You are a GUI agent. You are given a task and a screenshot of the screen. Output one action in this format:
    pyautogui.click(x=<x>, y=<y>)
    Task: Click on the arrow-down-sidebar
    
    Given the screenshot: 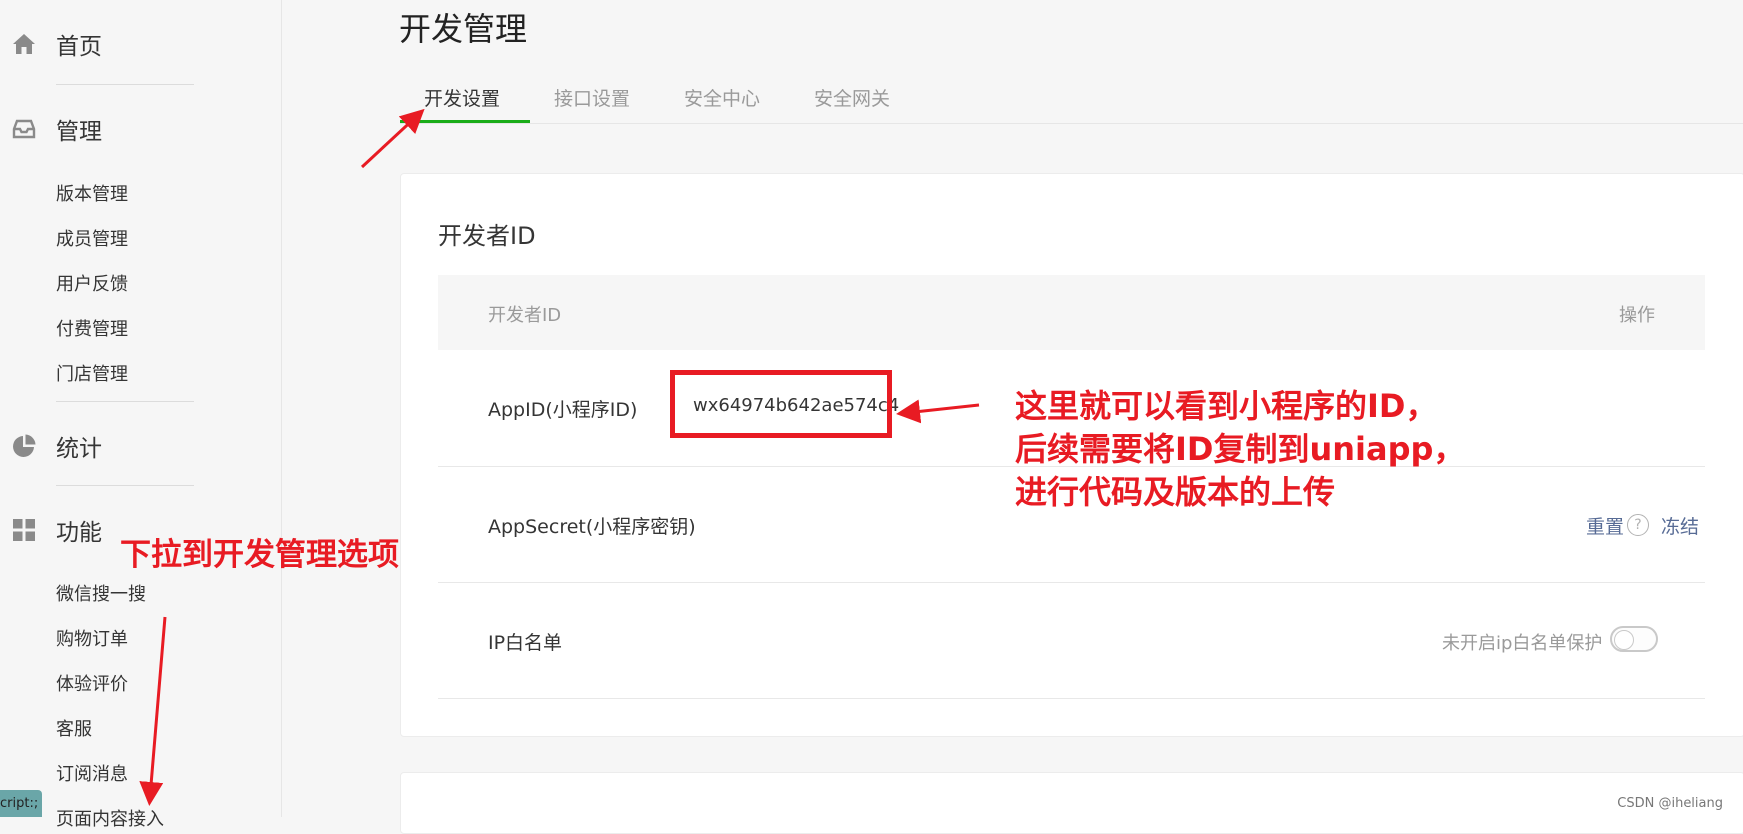 What is the action you would take?
    pyautogui.click(x=153, y=711)
    